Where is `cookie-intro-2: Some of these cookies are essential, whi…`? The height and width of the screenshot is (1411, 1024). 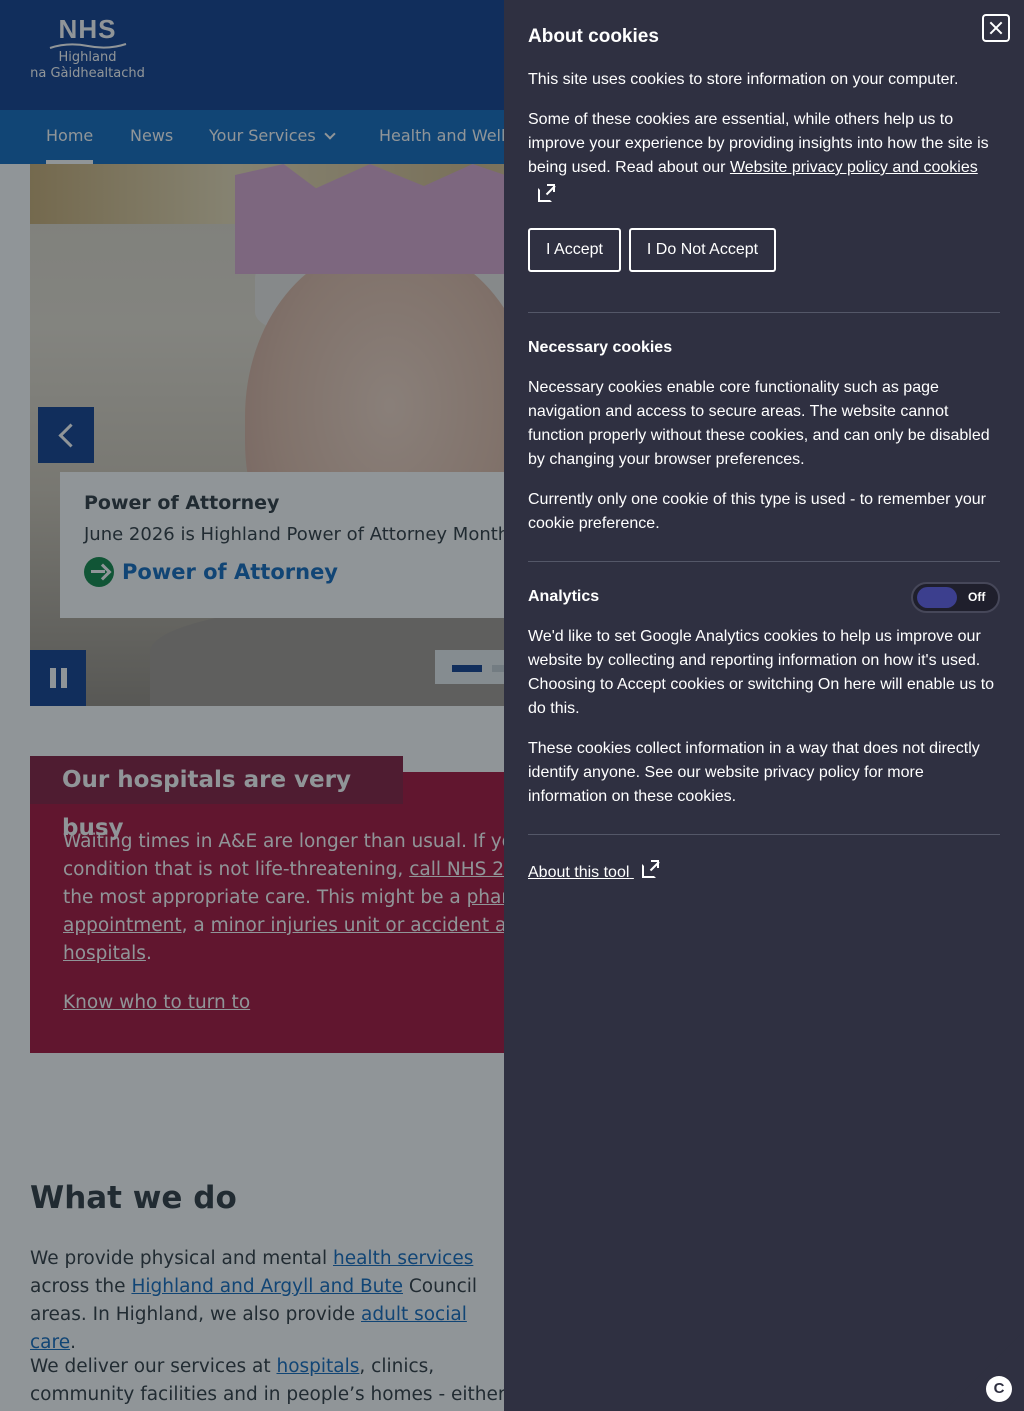
cookie-intro-2: Some of these cookies are essential, whi… is located at coordinates (764, 158).